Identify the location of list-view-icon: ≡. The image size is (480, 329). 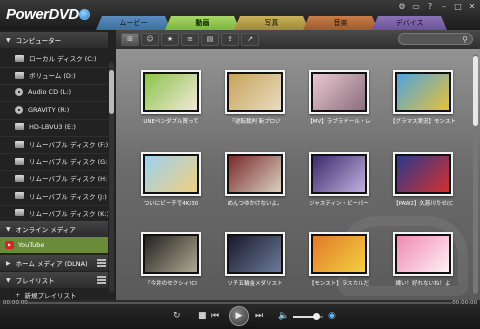
(190, 39).